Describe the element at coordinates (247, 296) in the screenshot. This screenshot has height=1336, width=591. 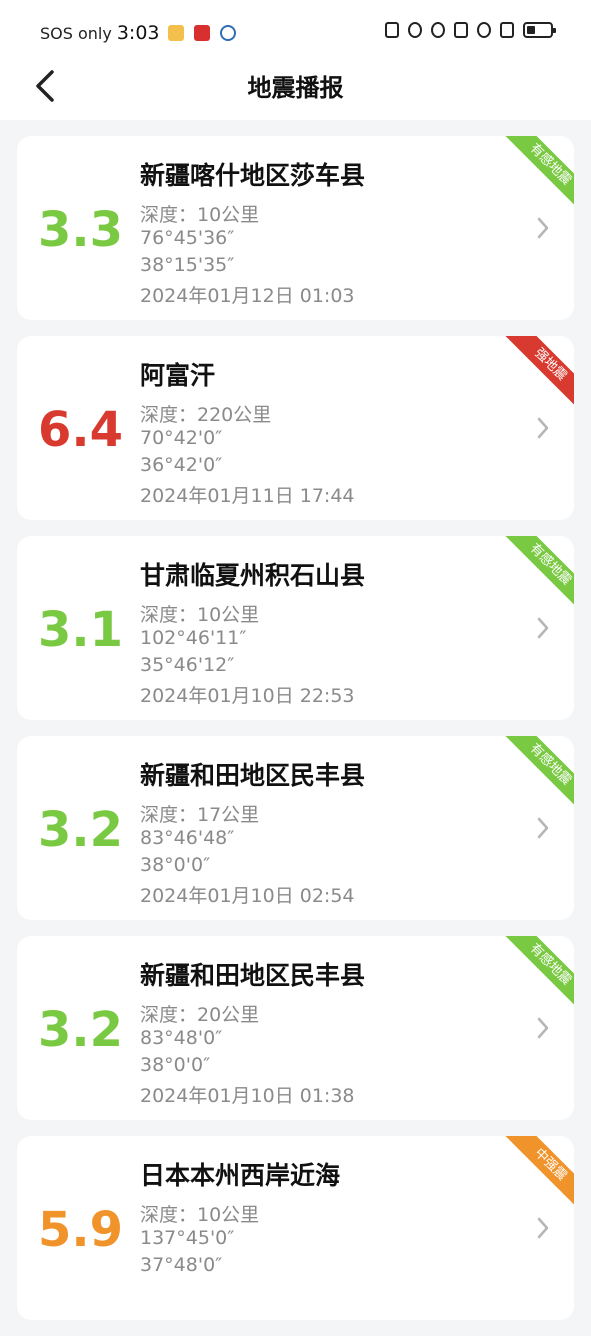
I see `event-time: 2024年01月12日 01:03` at that location.